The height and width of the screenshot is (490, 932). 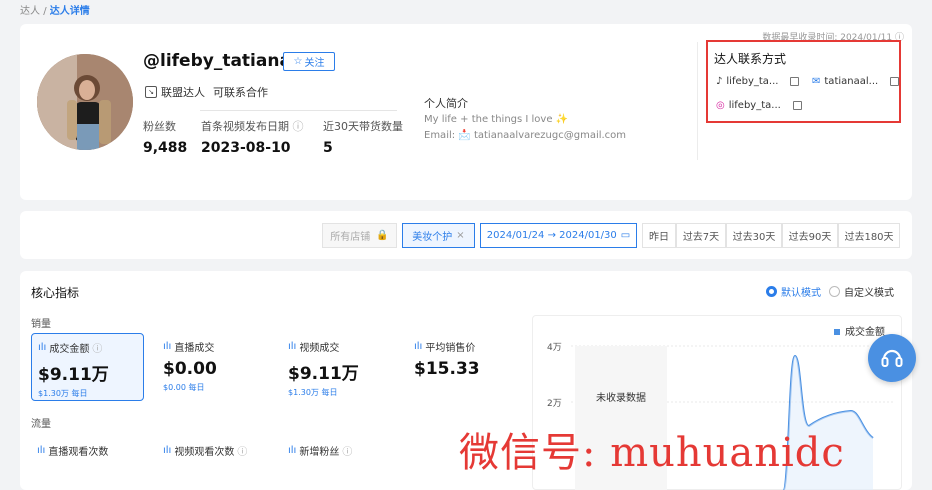 I want to click on tag-sub: 可联系合作, so click(x=240, y=92).